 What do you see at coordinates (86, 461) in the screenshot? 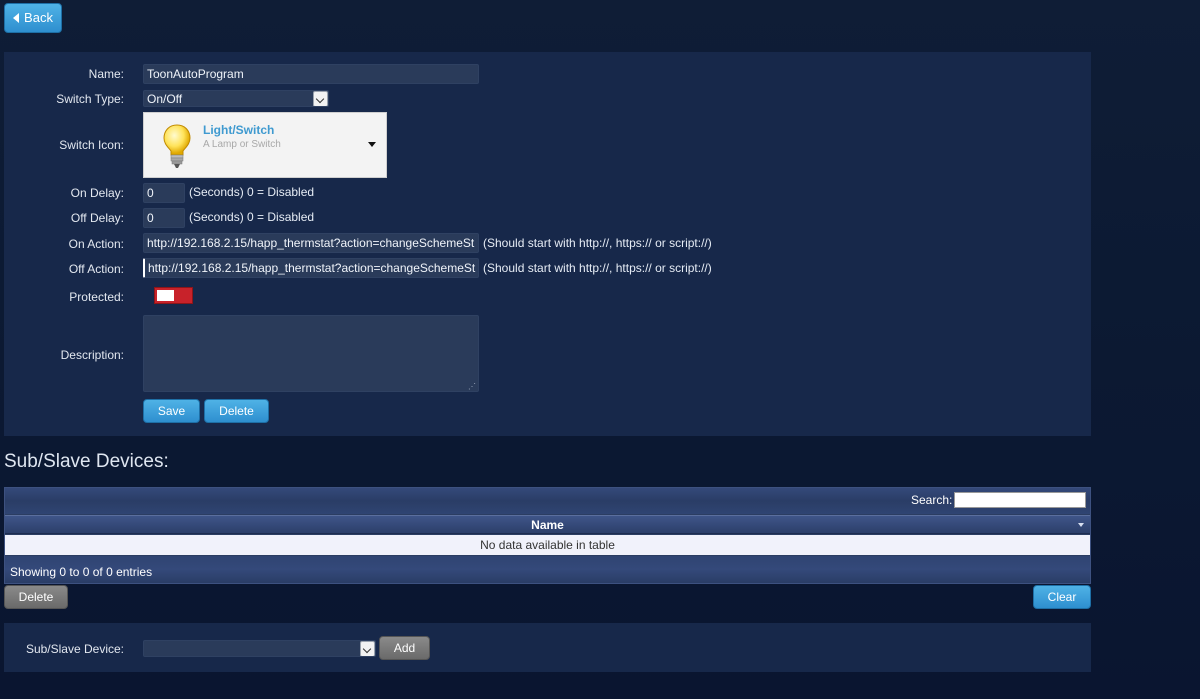
I see `sub-devices-heading: Sub/Slave Devices:` at bounding box center [86, 461].